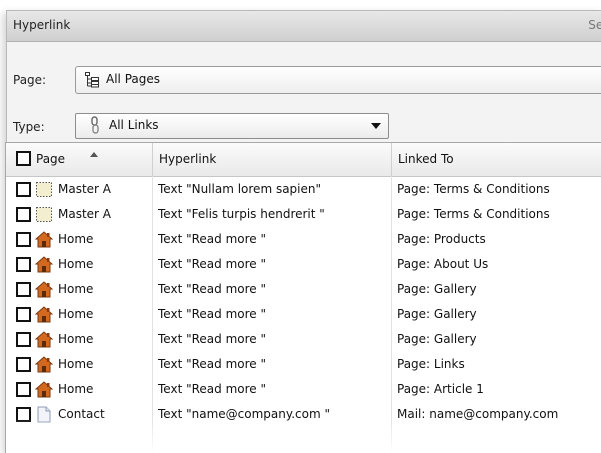 The image size is (601, 453). I want to click on page-filter-value: All Pages, so click(133, 79).